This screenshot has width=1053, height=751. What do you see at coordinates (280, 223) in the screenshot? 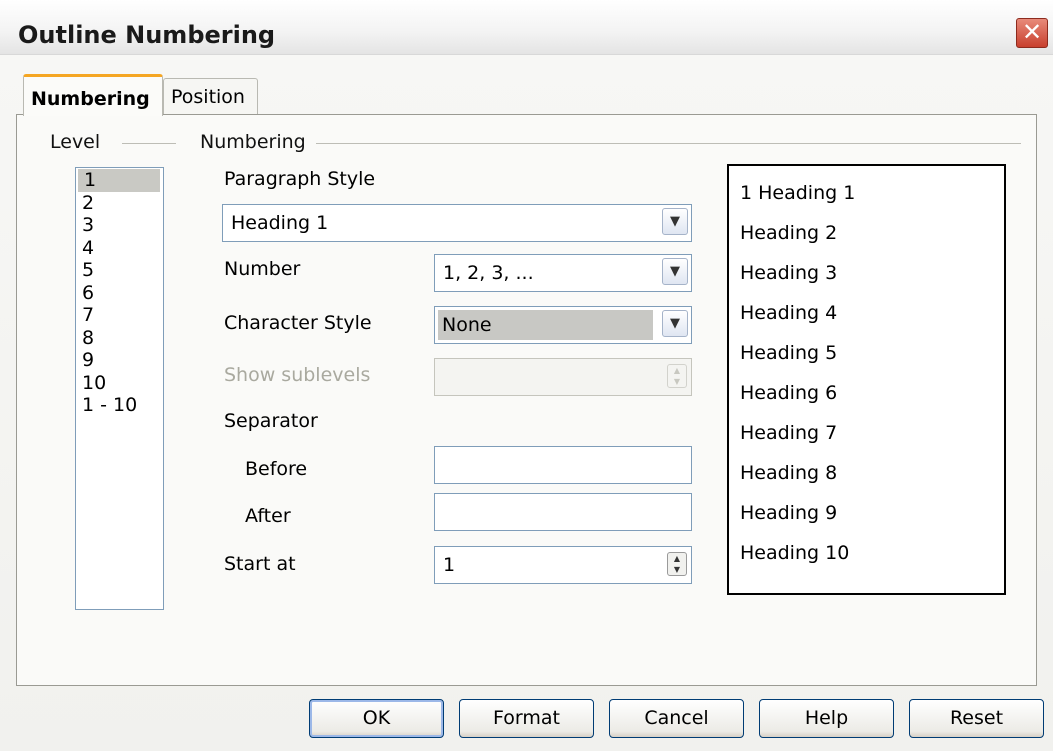
I see `paragraph-style-value: Heading 1` at bounding box center [280, 223].